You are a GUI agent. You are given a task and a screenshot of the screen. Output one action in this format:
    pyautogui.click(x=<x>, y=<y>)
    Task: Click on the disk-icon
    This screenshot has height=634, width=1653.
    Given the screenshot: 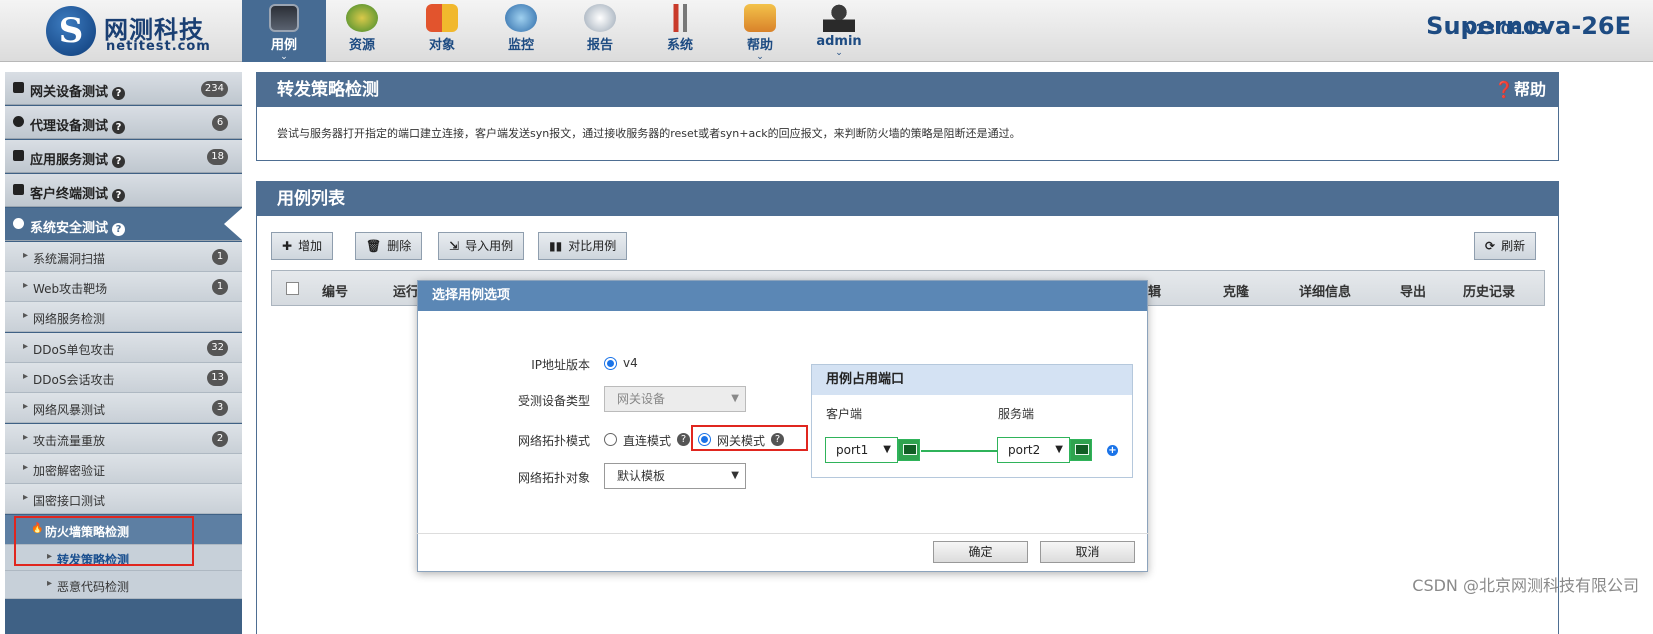 What is the action you would take?
    pyautogui.click(x=362, y=18)
    